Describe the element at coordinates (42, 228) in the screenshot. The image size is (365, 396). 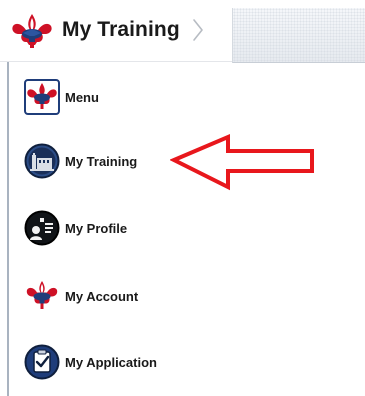
I see `profile-icon` at that location.